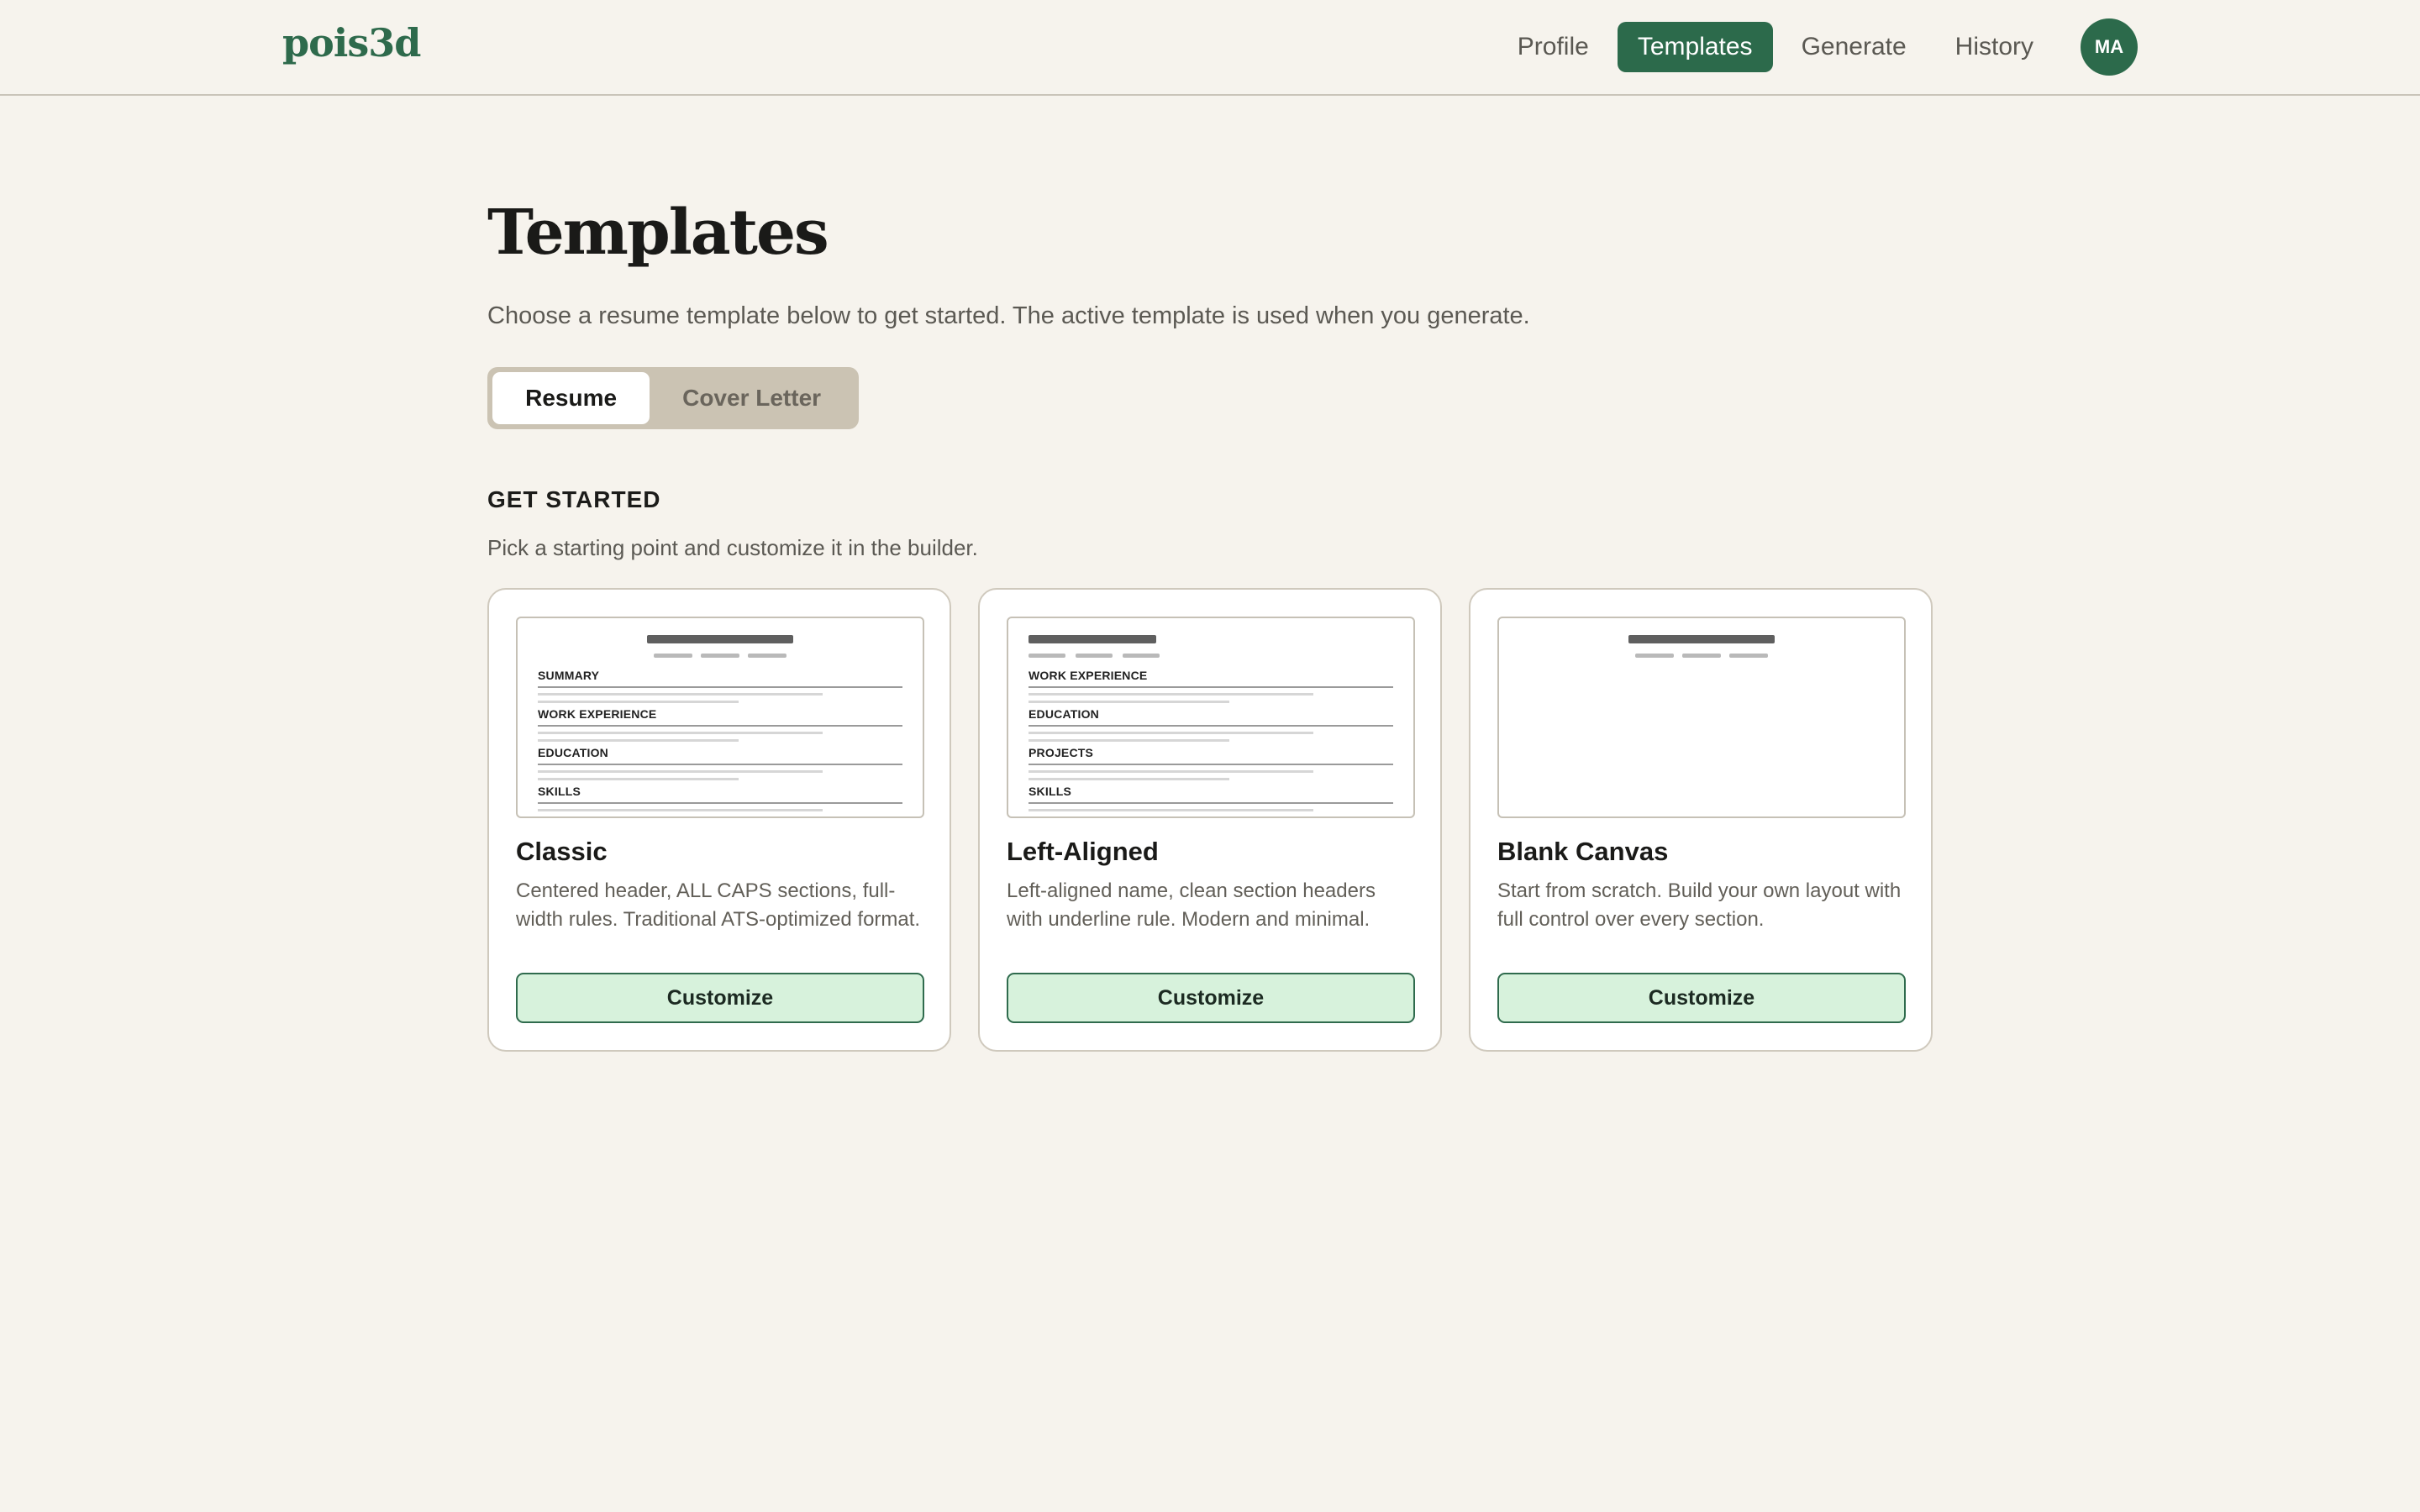 The height and width of the screenshot is (1512, 2420). I want to click on card-title: Blank Canvas, so click(1583, 851).